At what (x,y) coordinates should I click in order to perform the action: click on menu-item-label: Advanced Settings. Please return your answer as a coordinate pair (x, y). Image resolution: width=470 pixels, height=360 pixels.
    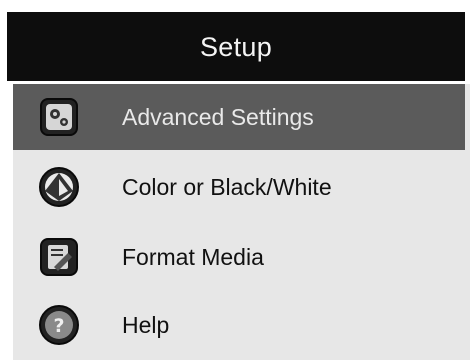
    Looking at the image, I should click on (218, 116).